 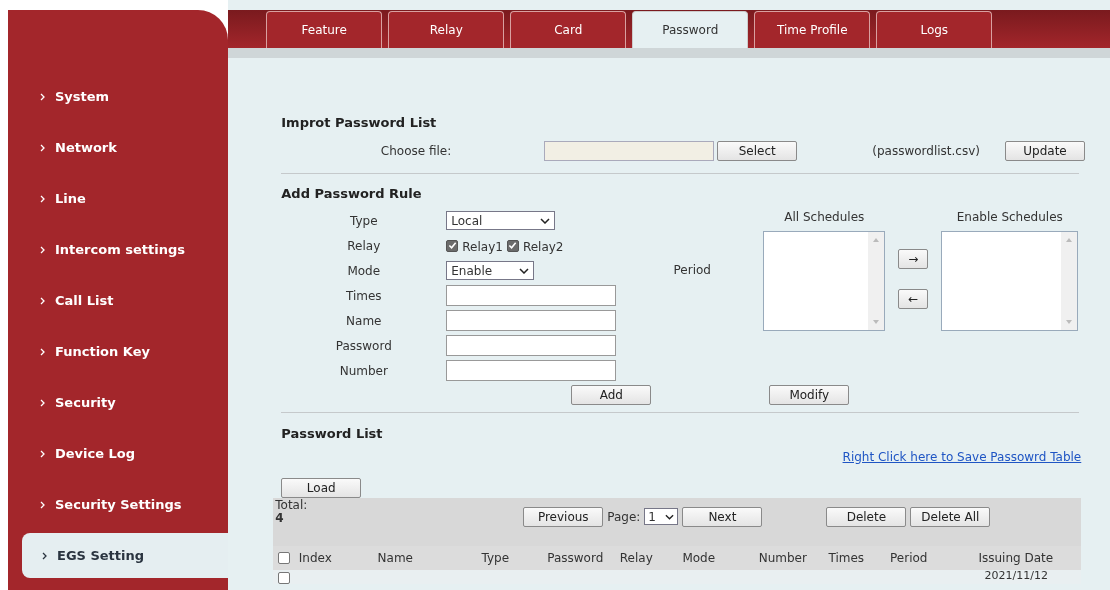 What do you see at coordinates (690, 29) in the screenshot?
I see `tab: Password` at bounding box center [690, 29].